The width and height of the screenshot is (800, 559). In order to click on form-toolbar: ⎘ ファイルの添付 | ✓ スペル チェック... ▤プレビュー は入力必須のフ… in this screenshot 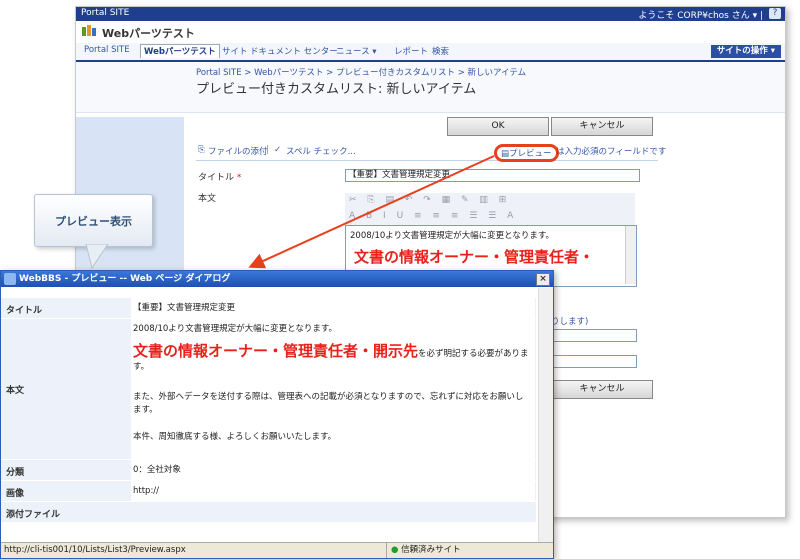, I will do `click(431, 151)`.